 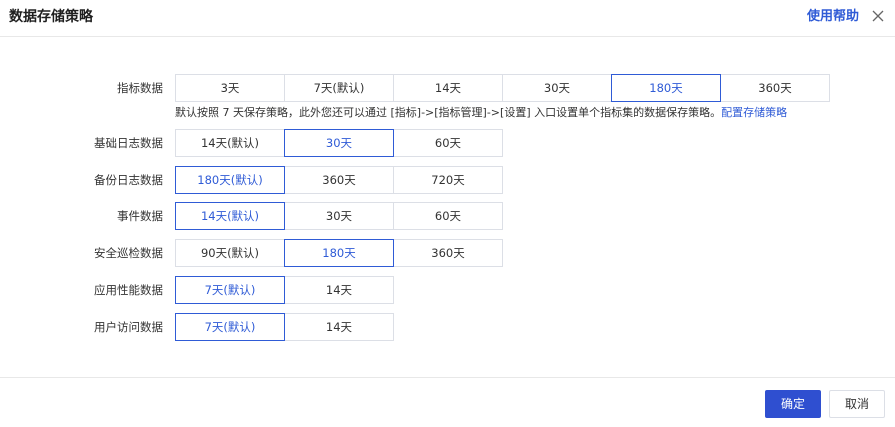 I want to click on base-log-options: 14天(默认) 30天 60天, so click(x=339, y=143).